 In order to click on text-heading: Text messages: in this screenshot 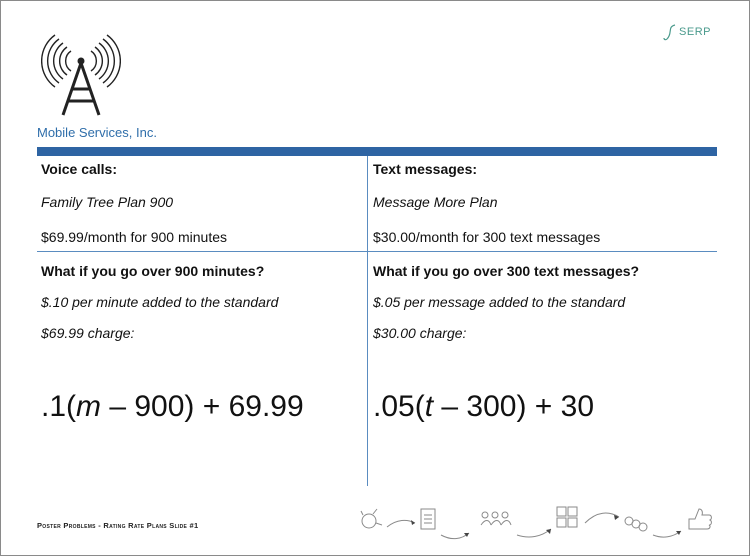, I will do `click(425, 169)`.